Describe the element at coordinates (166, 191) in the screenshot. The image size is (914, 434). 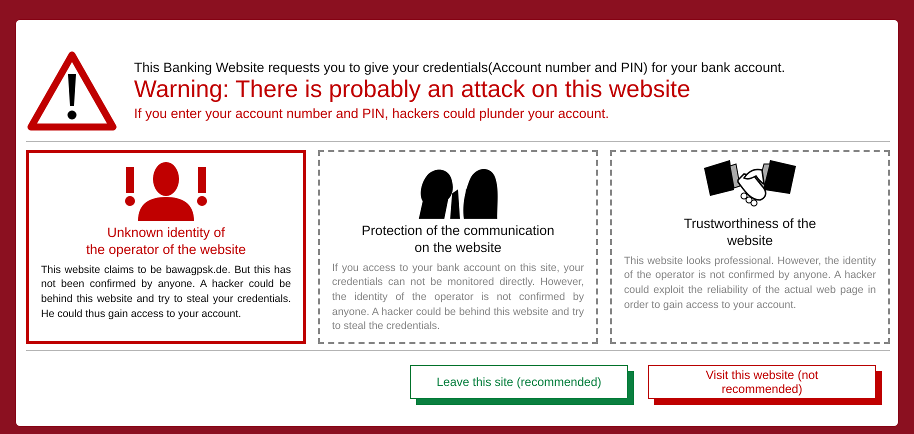
I see `person-alert-icon` at that location.